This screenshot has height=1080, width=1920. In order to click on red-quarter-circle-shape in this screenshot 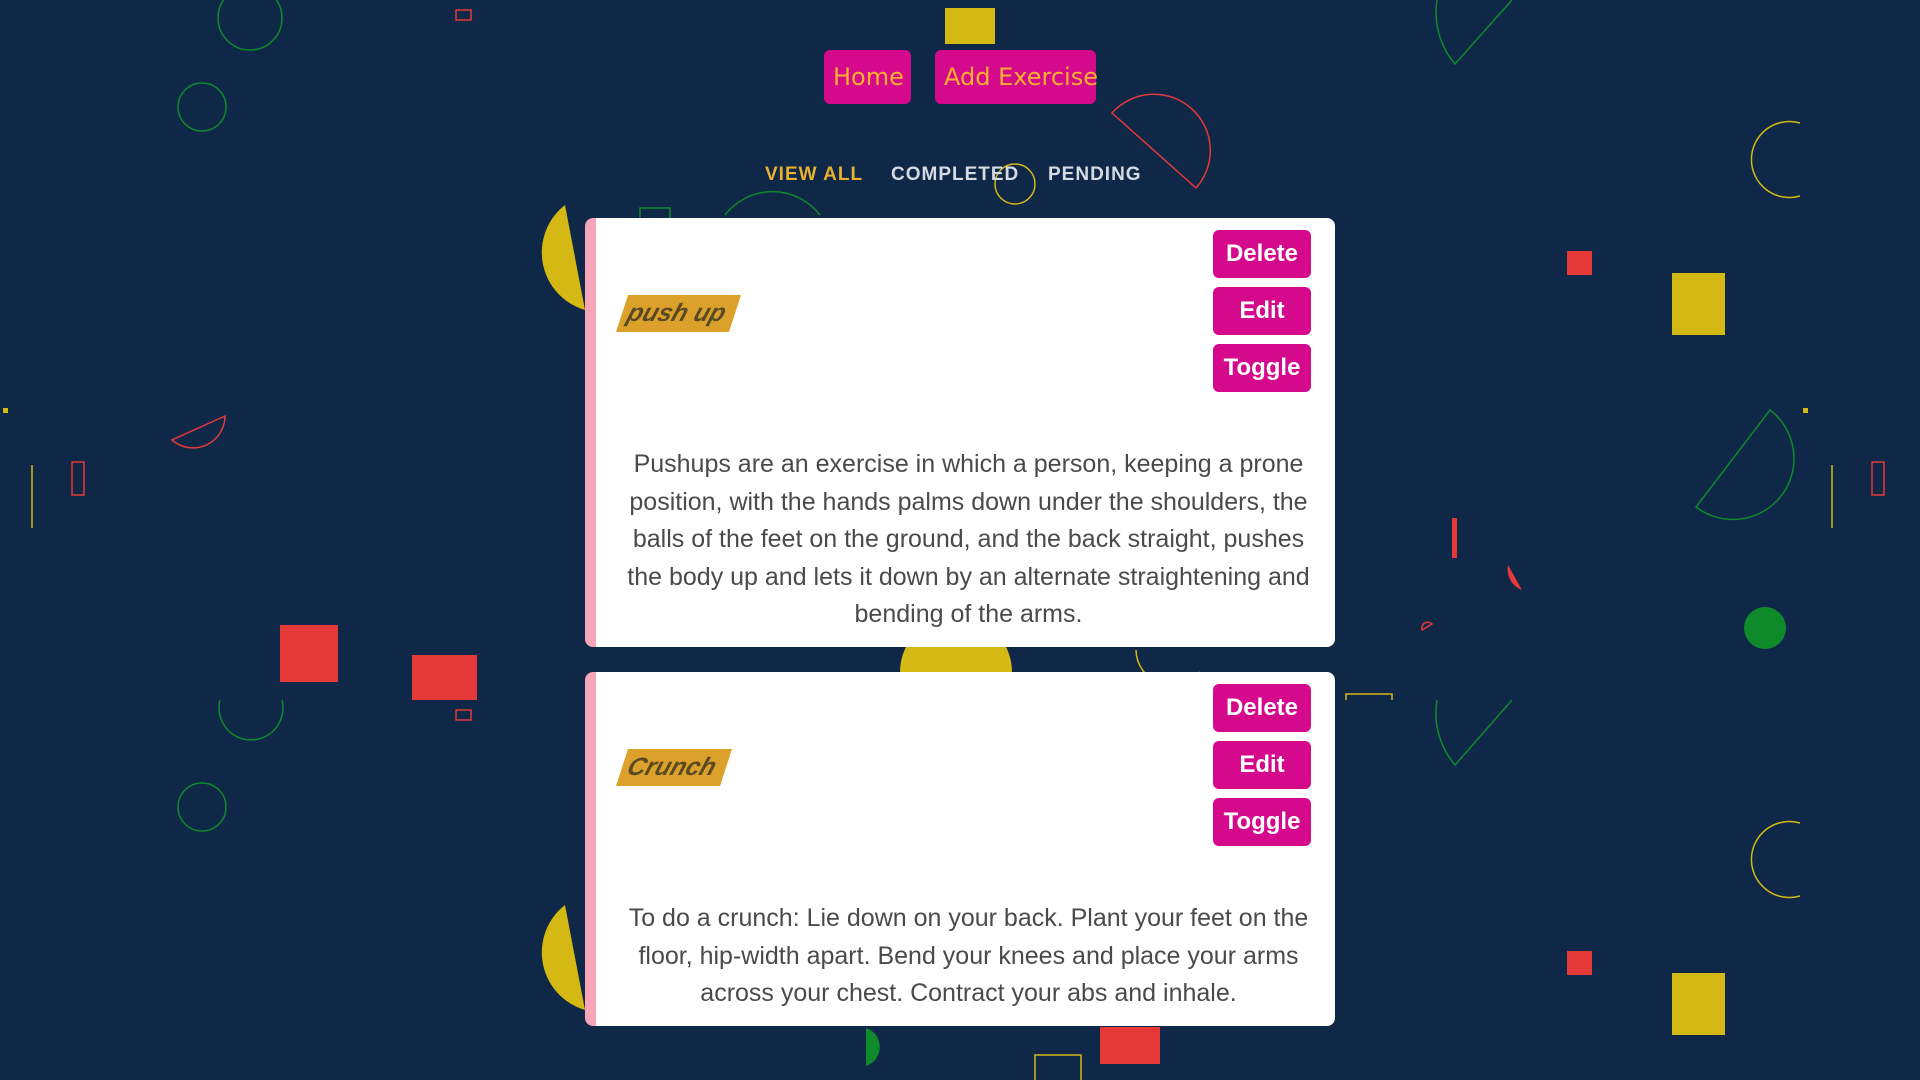, I will do `click(1514, 577)`.